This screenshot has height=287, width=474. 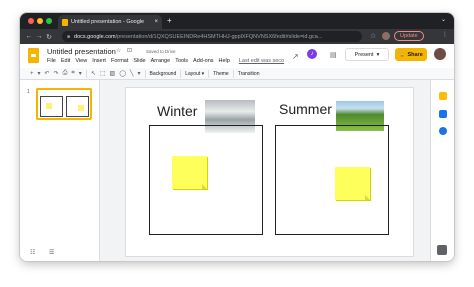 I want to click on new-tab-button: +, so click(x=169, y=20).